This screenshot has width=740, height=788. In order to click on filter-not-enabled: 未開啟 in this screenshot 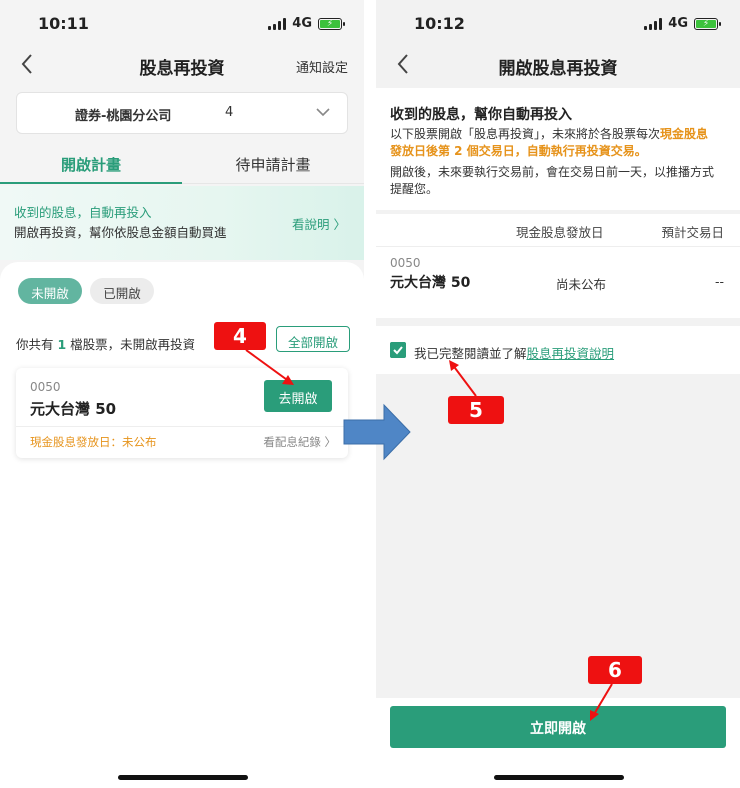, I will do `click(50, 291)`.